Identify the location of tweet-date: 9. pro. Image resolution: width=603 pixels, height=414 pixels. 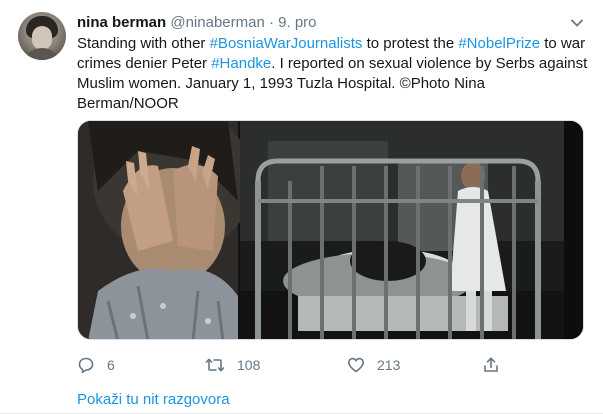
(297, 22).